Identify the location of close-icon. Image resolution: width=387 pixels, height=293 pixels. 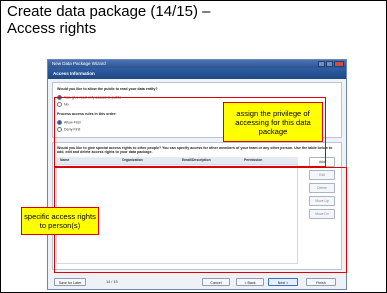
(339, 64).